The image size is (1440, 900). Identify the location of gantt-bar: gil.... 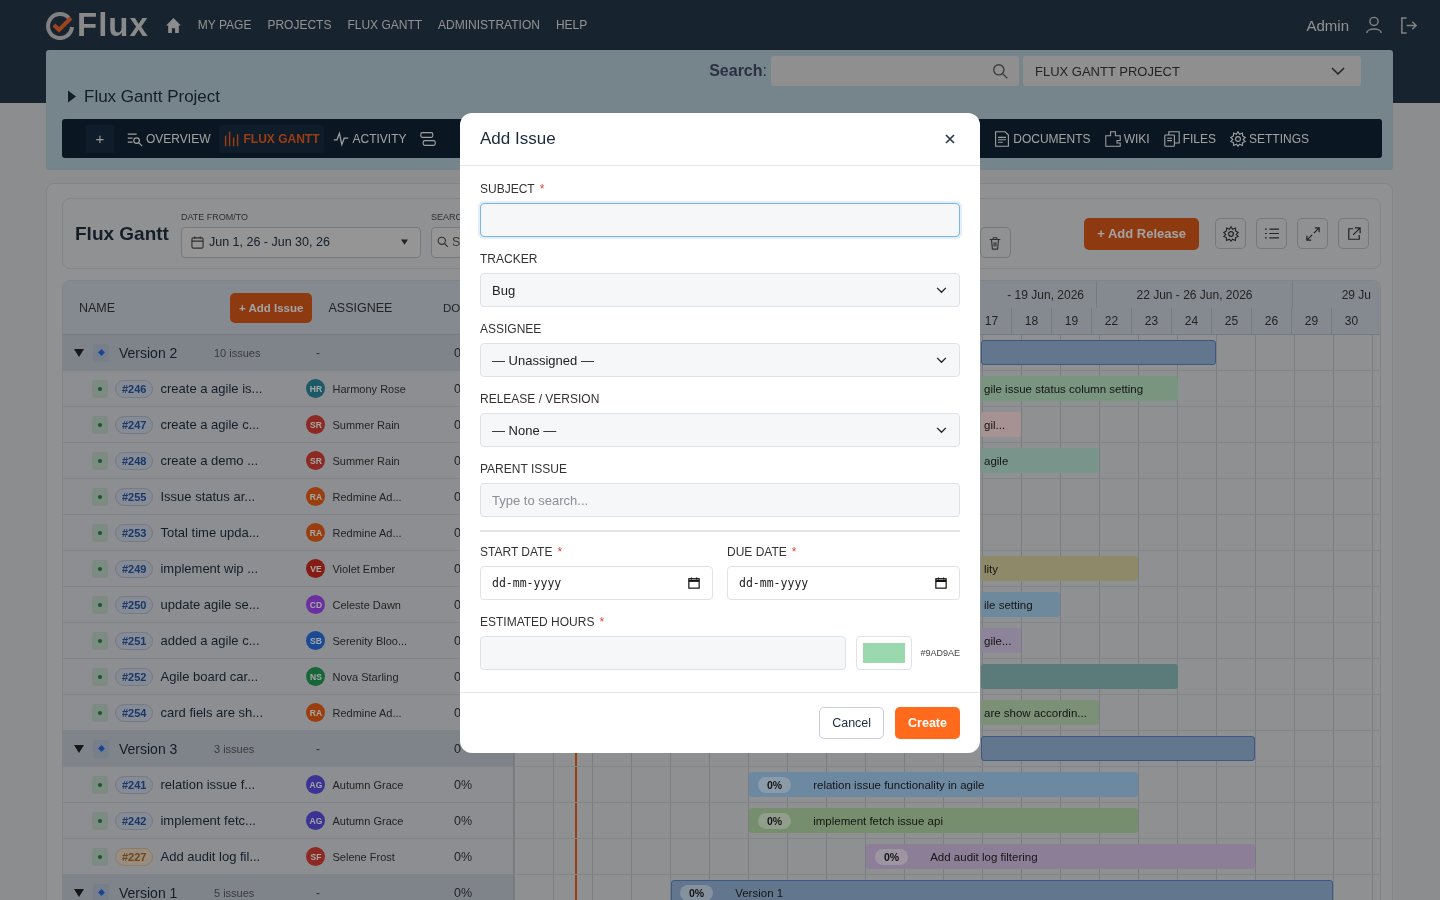
(1001, 424).